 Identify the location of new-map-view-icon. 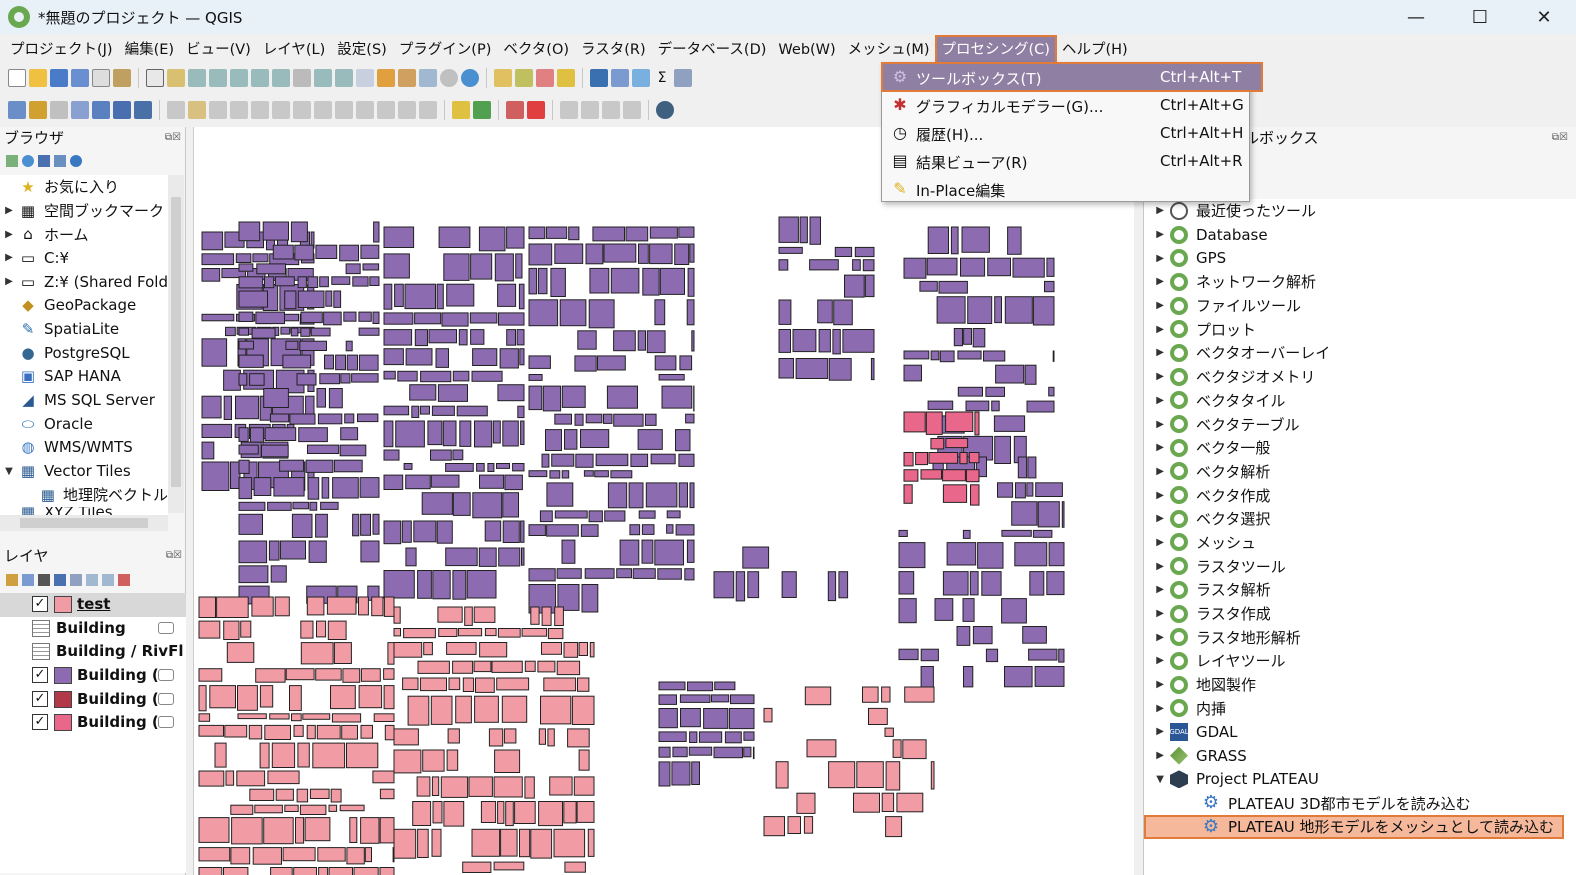
(365, 78).